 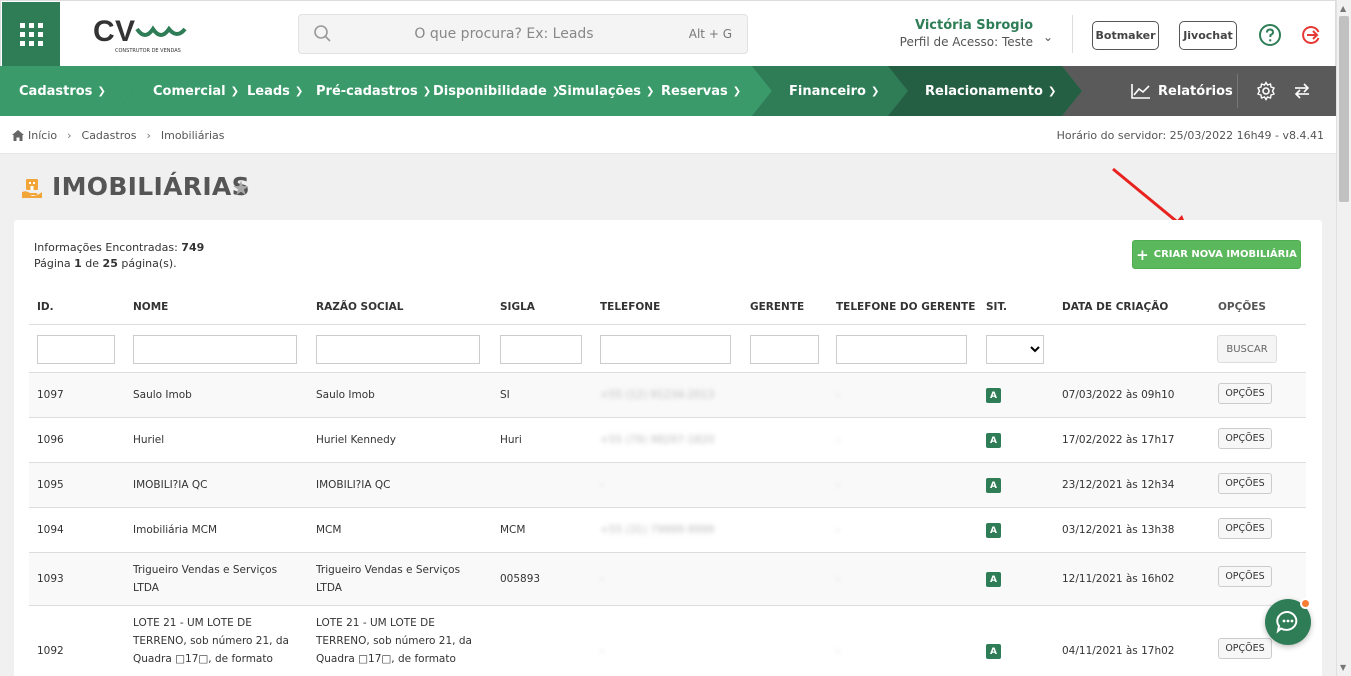 What do you see at coordinates (1015, 349) in the screenshot?
I see `filter-situacao-select` at bounding box center [1015, 349].